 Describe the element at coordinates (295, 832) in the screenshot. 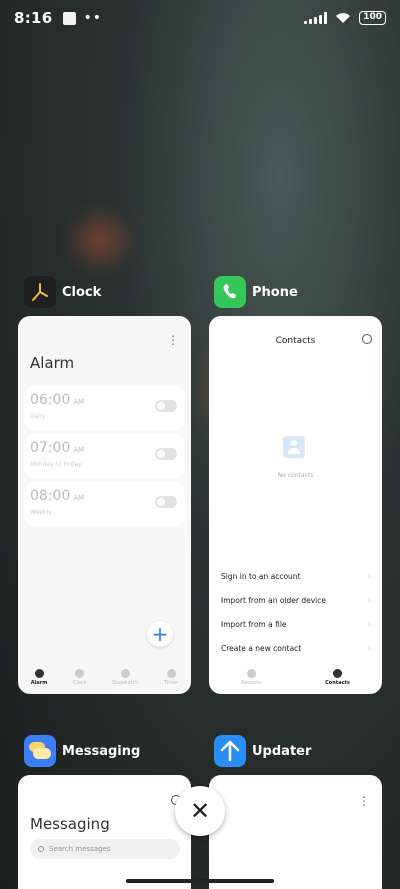

I see `recent-card-updater: ⋮` at that location.